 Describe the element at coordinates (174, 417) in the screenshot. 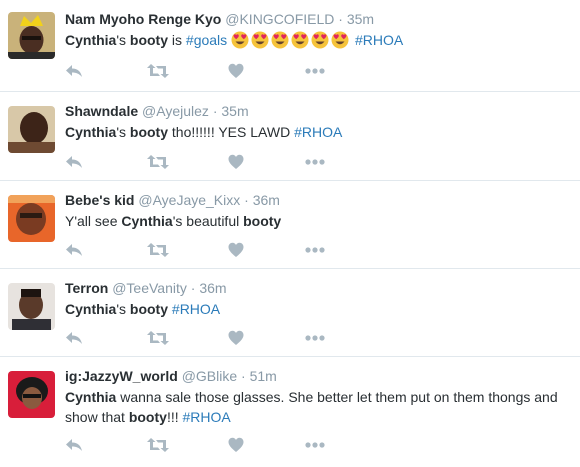

I see `text-fragment: !!!` at that location.